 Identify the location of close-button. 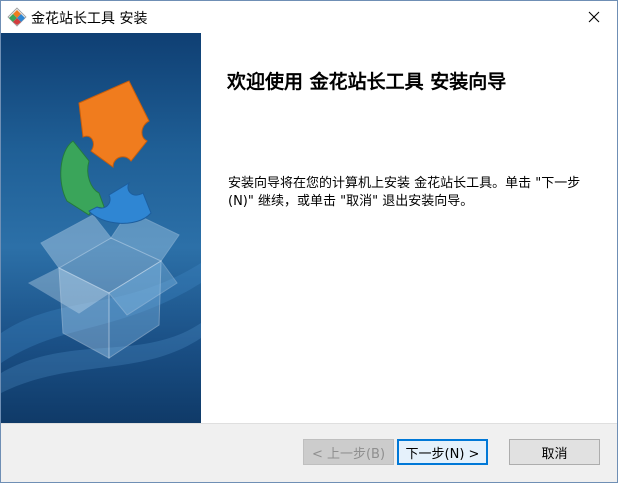
(594, 16).